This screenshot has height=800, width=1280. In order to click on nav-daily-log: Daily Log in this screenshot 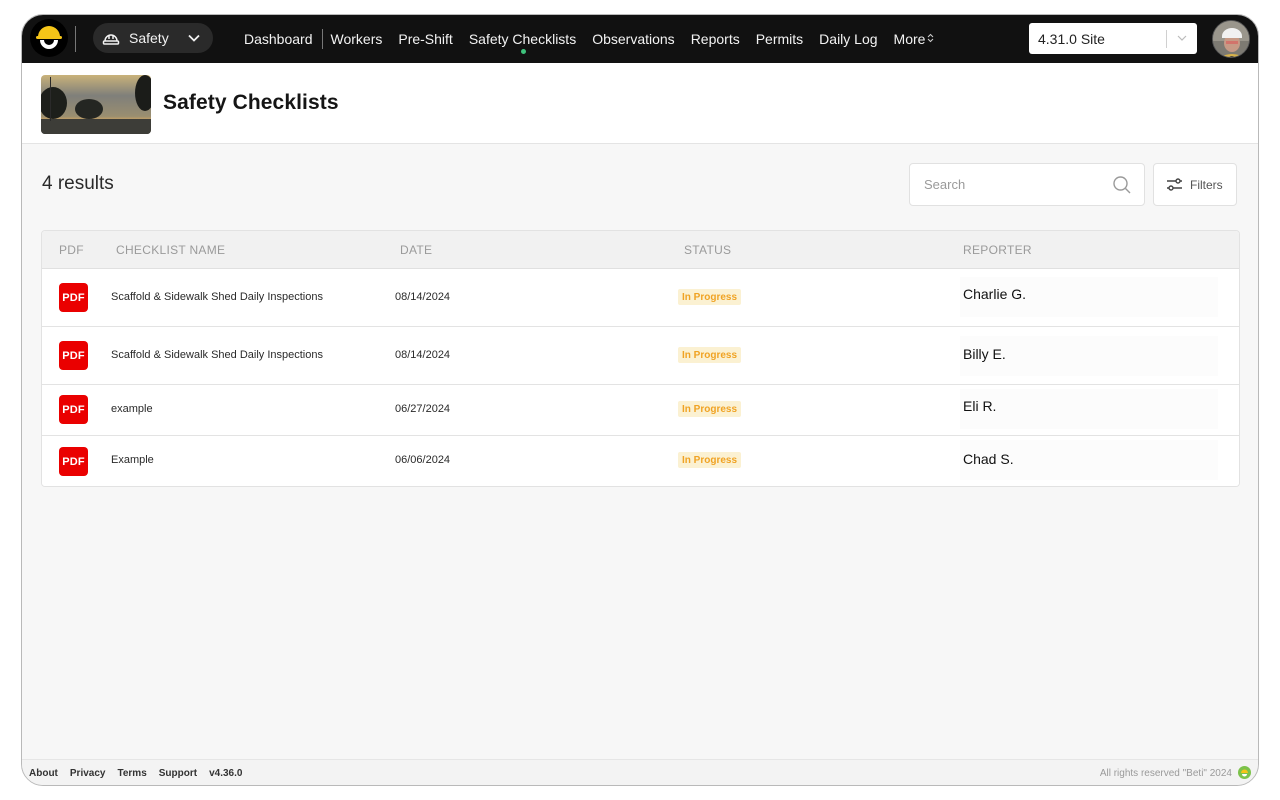, I will do `click(848, 39)`.